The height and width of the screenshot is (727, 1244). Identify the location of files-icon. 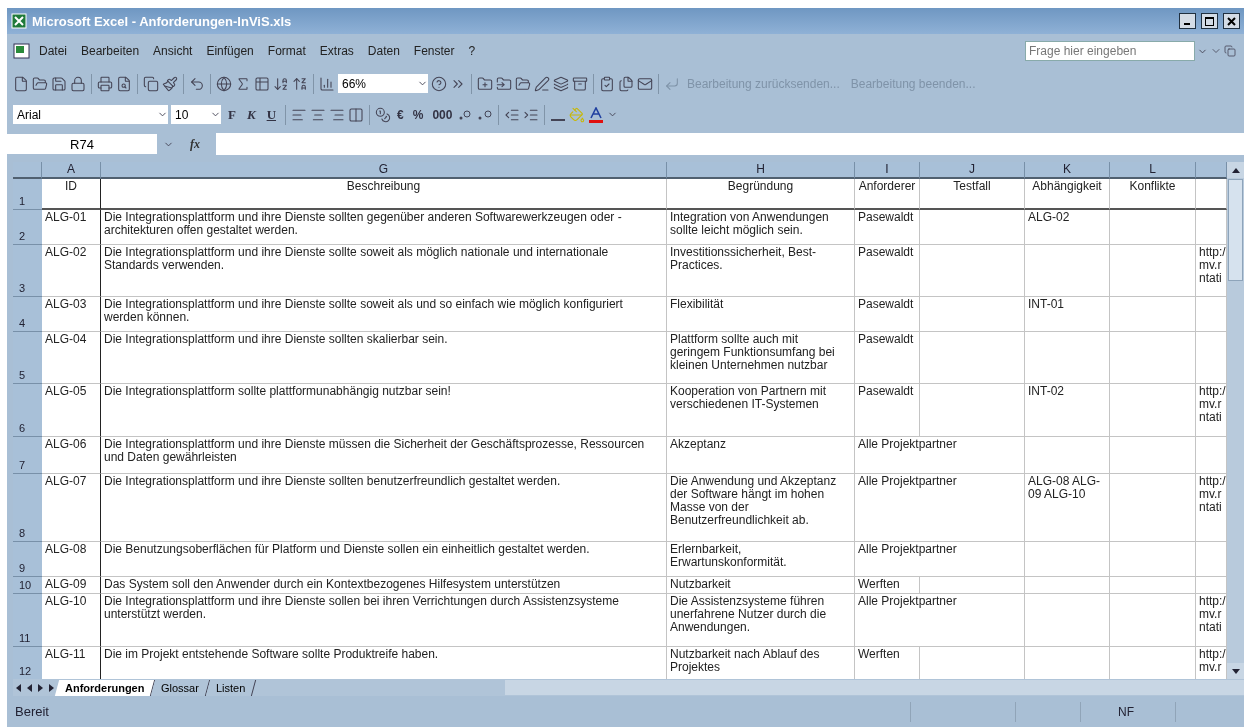
(626, 83).